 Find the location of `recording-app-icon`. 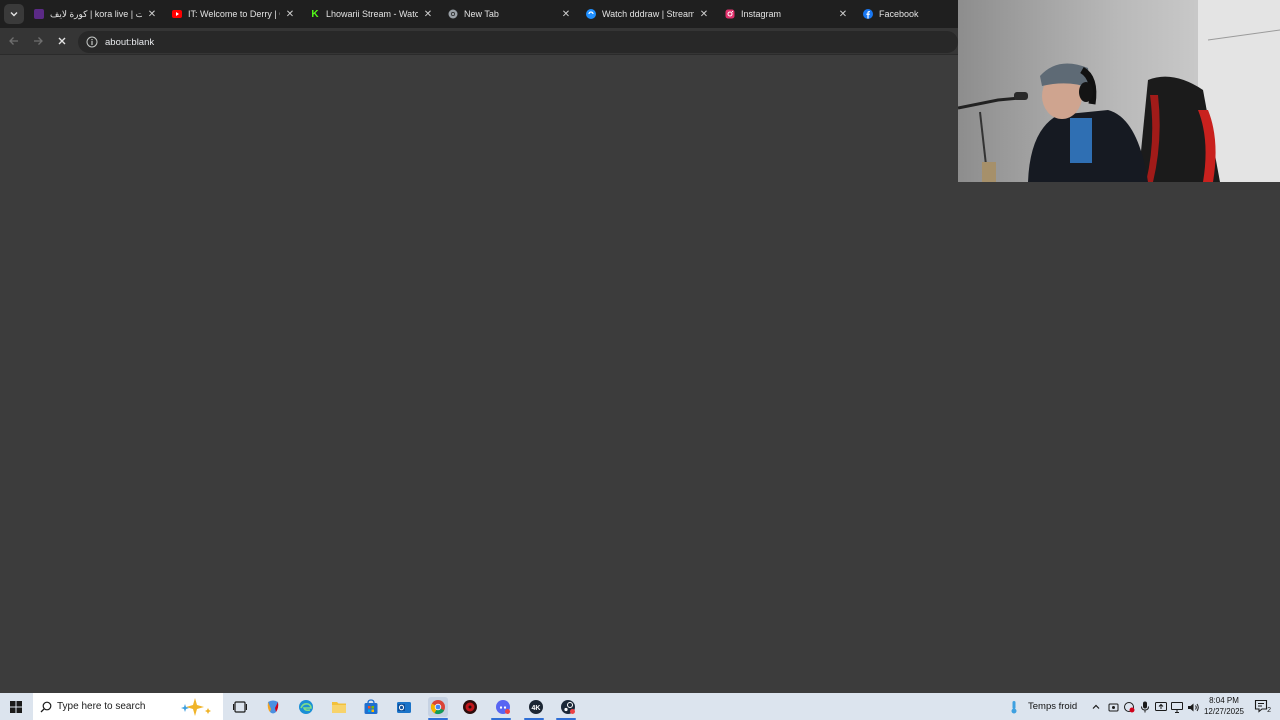

recording-app-icon is located at coordinates (470, 707).